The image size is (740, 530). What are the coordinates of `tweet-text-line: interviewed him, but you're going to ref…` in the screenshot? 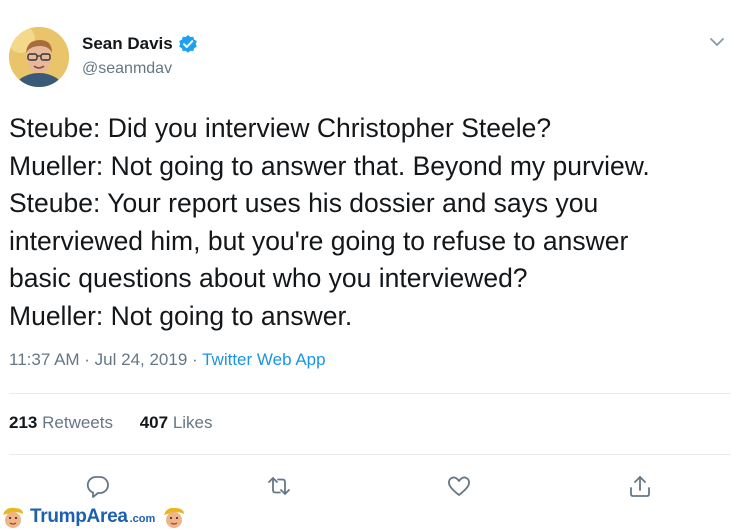 It's located at (319, 240).